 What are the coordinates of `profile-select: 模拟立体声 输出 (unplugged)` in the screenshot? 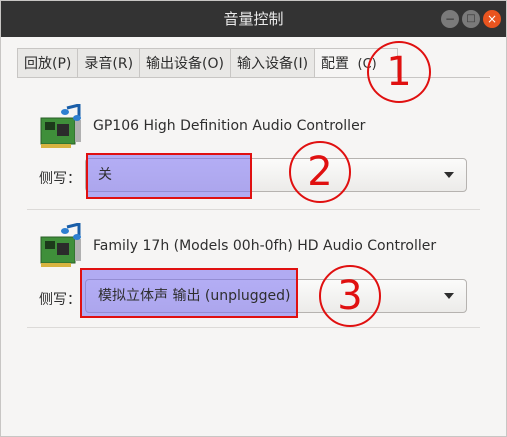 It's located at (273, 293).